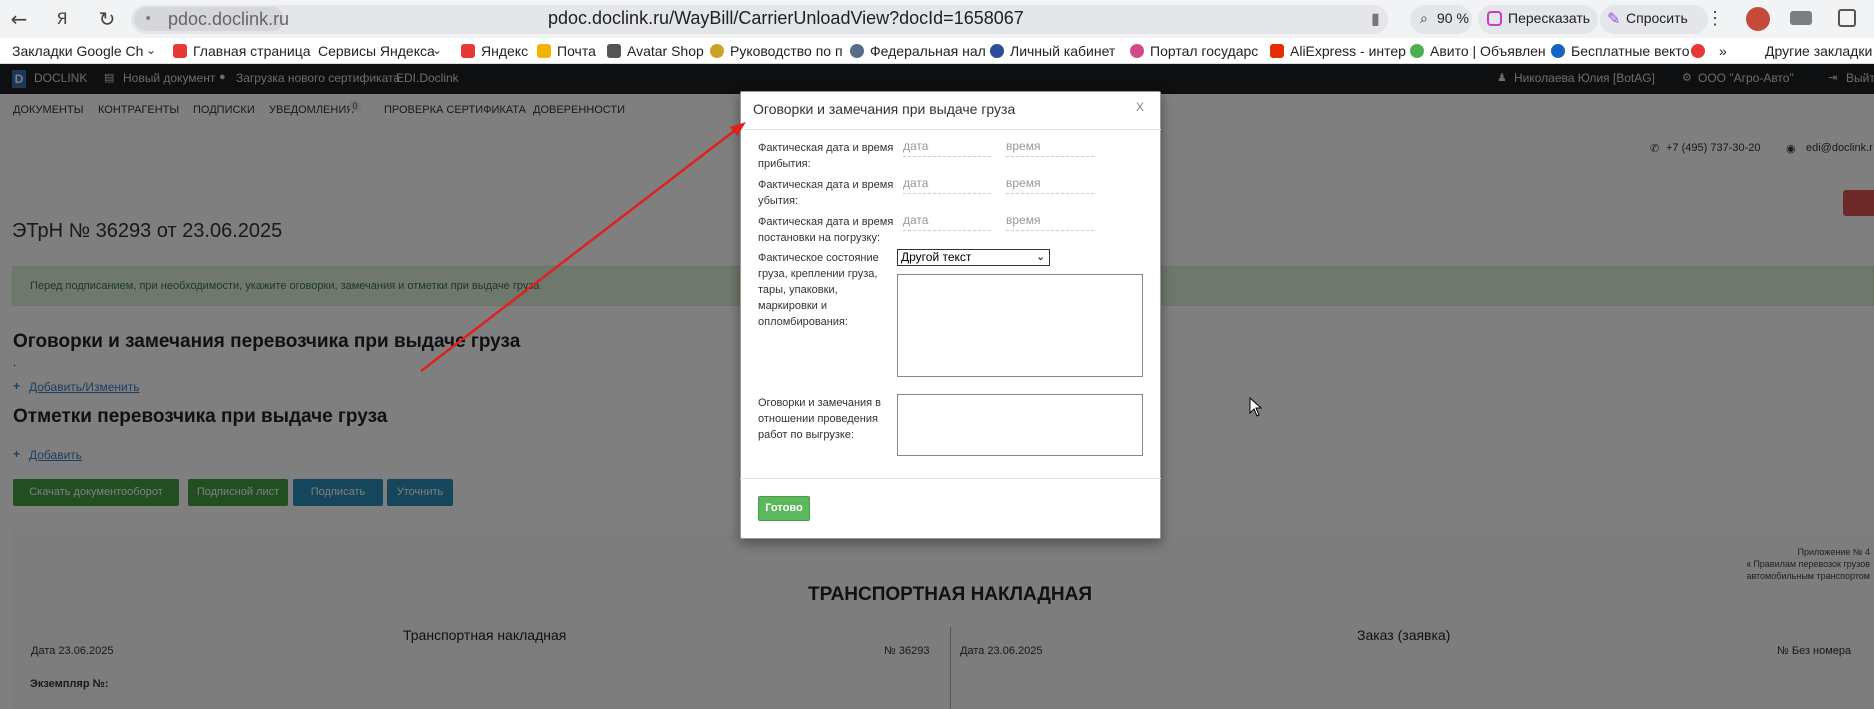  What do you see at coordinates (1758, 19) in the screenshot?
I see `extension-icon` at bounding box center [1758, 19].